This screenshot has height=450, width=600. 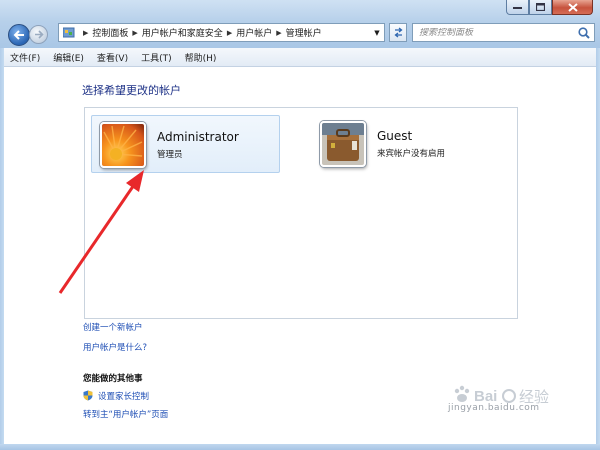 I want to click on account-name: Administrator, so click(x=198, y=137).